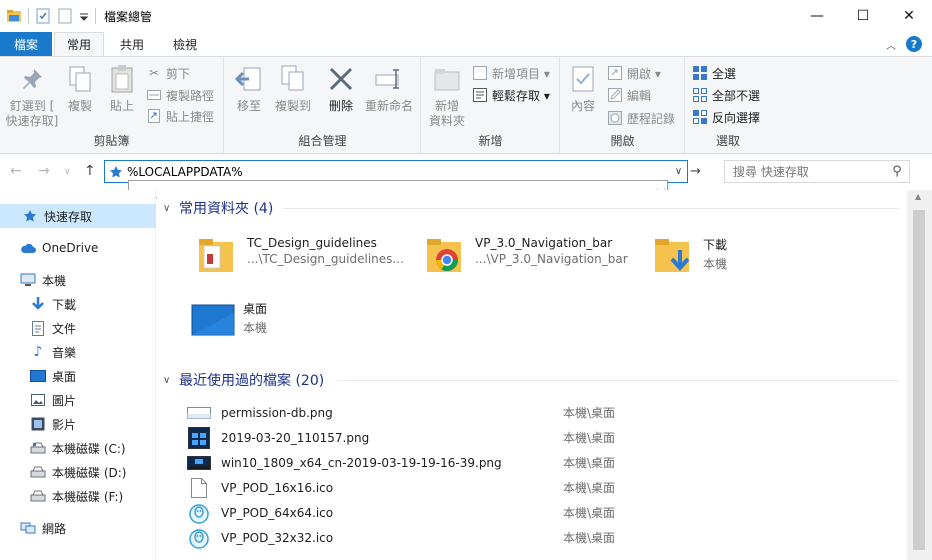 The height and width of the screenshot is (560, 932). What do you see at coordinates (243, 380) in the screenshot?
I see `recent-files-header: ∨ 最近使用過的檔案 (20)` at bounding box center [243, 380].